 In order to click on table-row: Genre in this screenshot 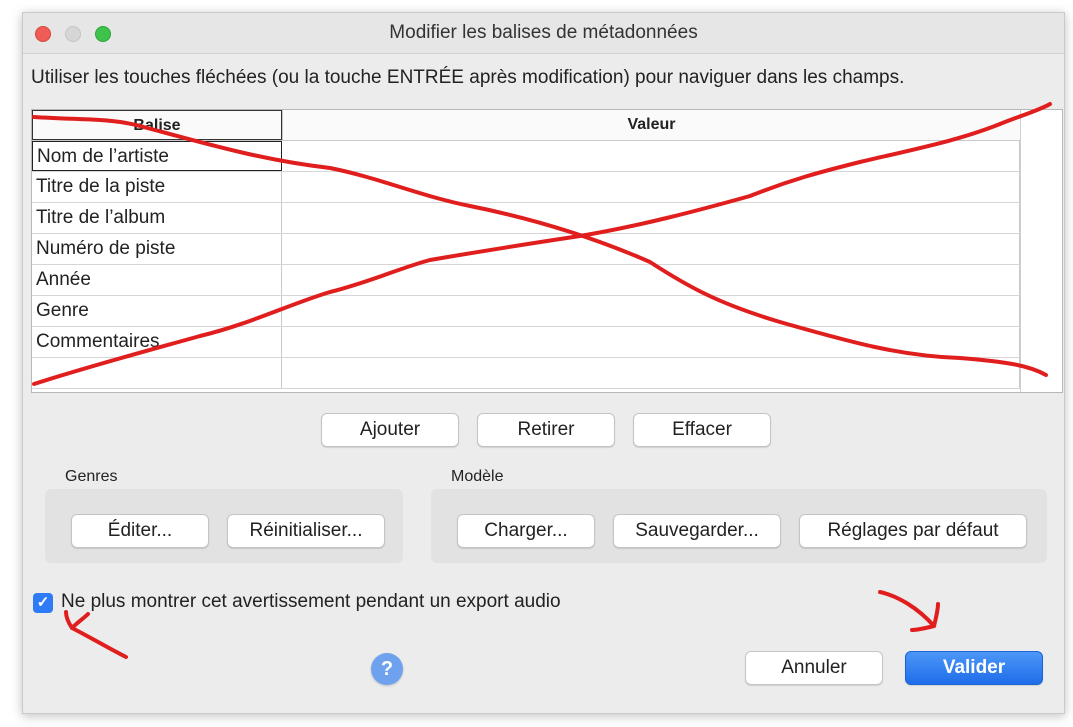, I will do `click(526, 311)`.